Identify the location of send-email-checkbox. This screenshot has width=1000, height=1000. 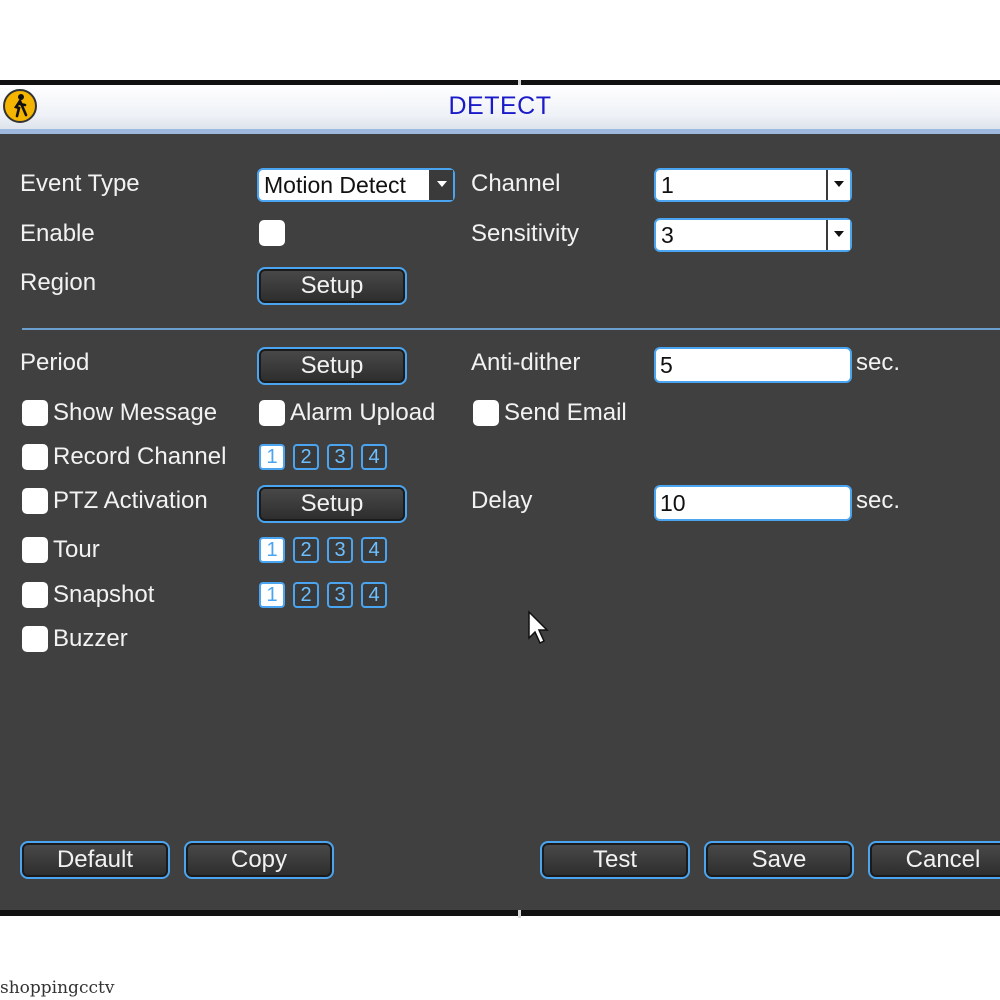
(486, 413).